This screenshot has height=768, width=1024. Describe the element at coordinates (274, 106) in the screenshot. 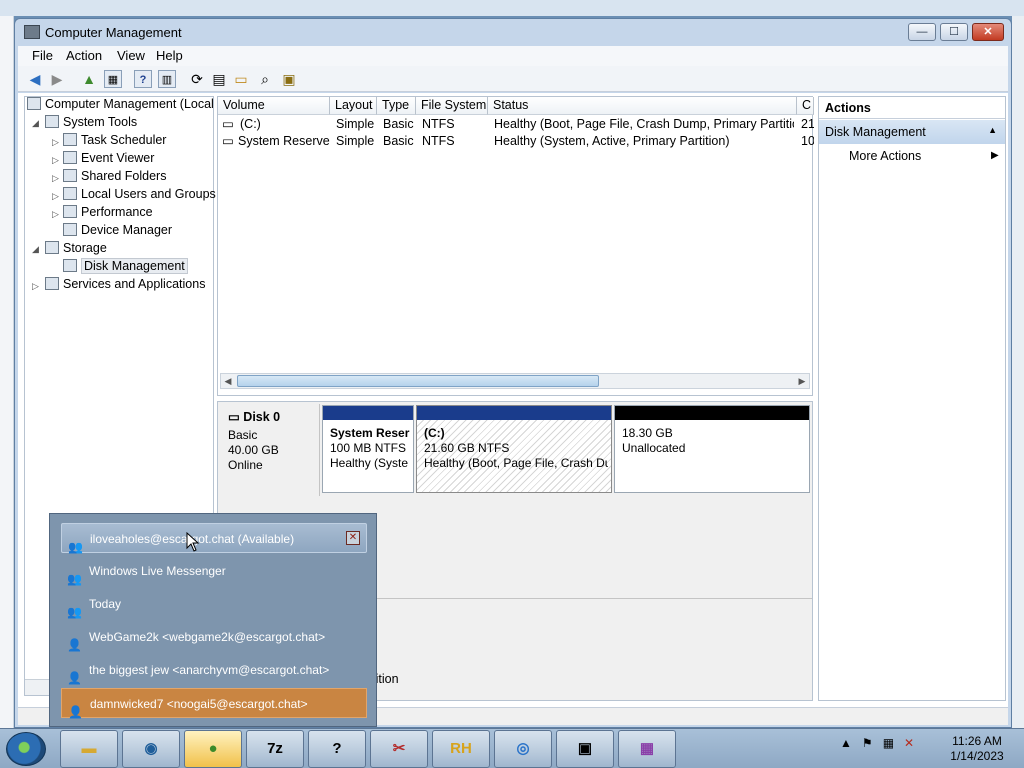

I see `column-volume: Volume` at that location.